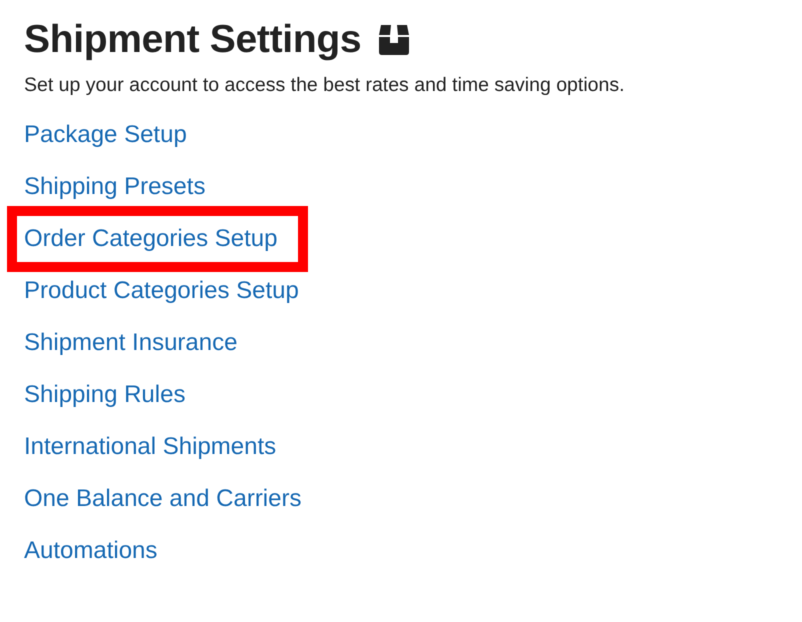 This screenshot has width=802, height=622. I want to click on settings-link: One Balance and Carriers, so click(163, 498).